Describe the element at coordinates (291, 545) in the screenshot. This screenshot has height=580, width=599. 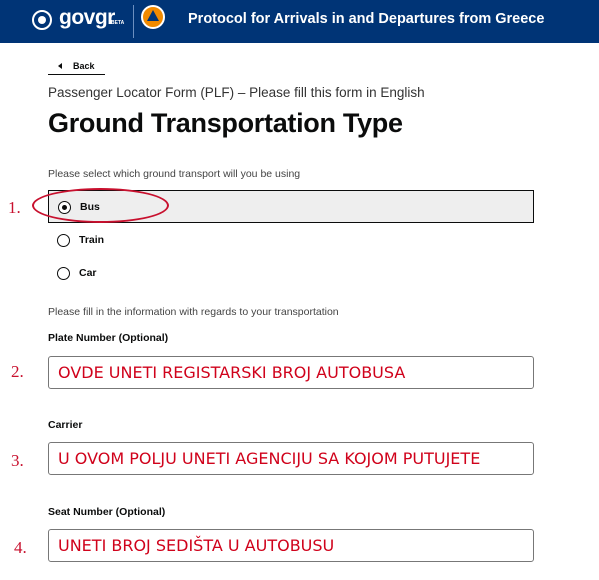
I see `seat-number-input: UNETI BROJ SEDIŠTA U AUTOBUSU` at that location.